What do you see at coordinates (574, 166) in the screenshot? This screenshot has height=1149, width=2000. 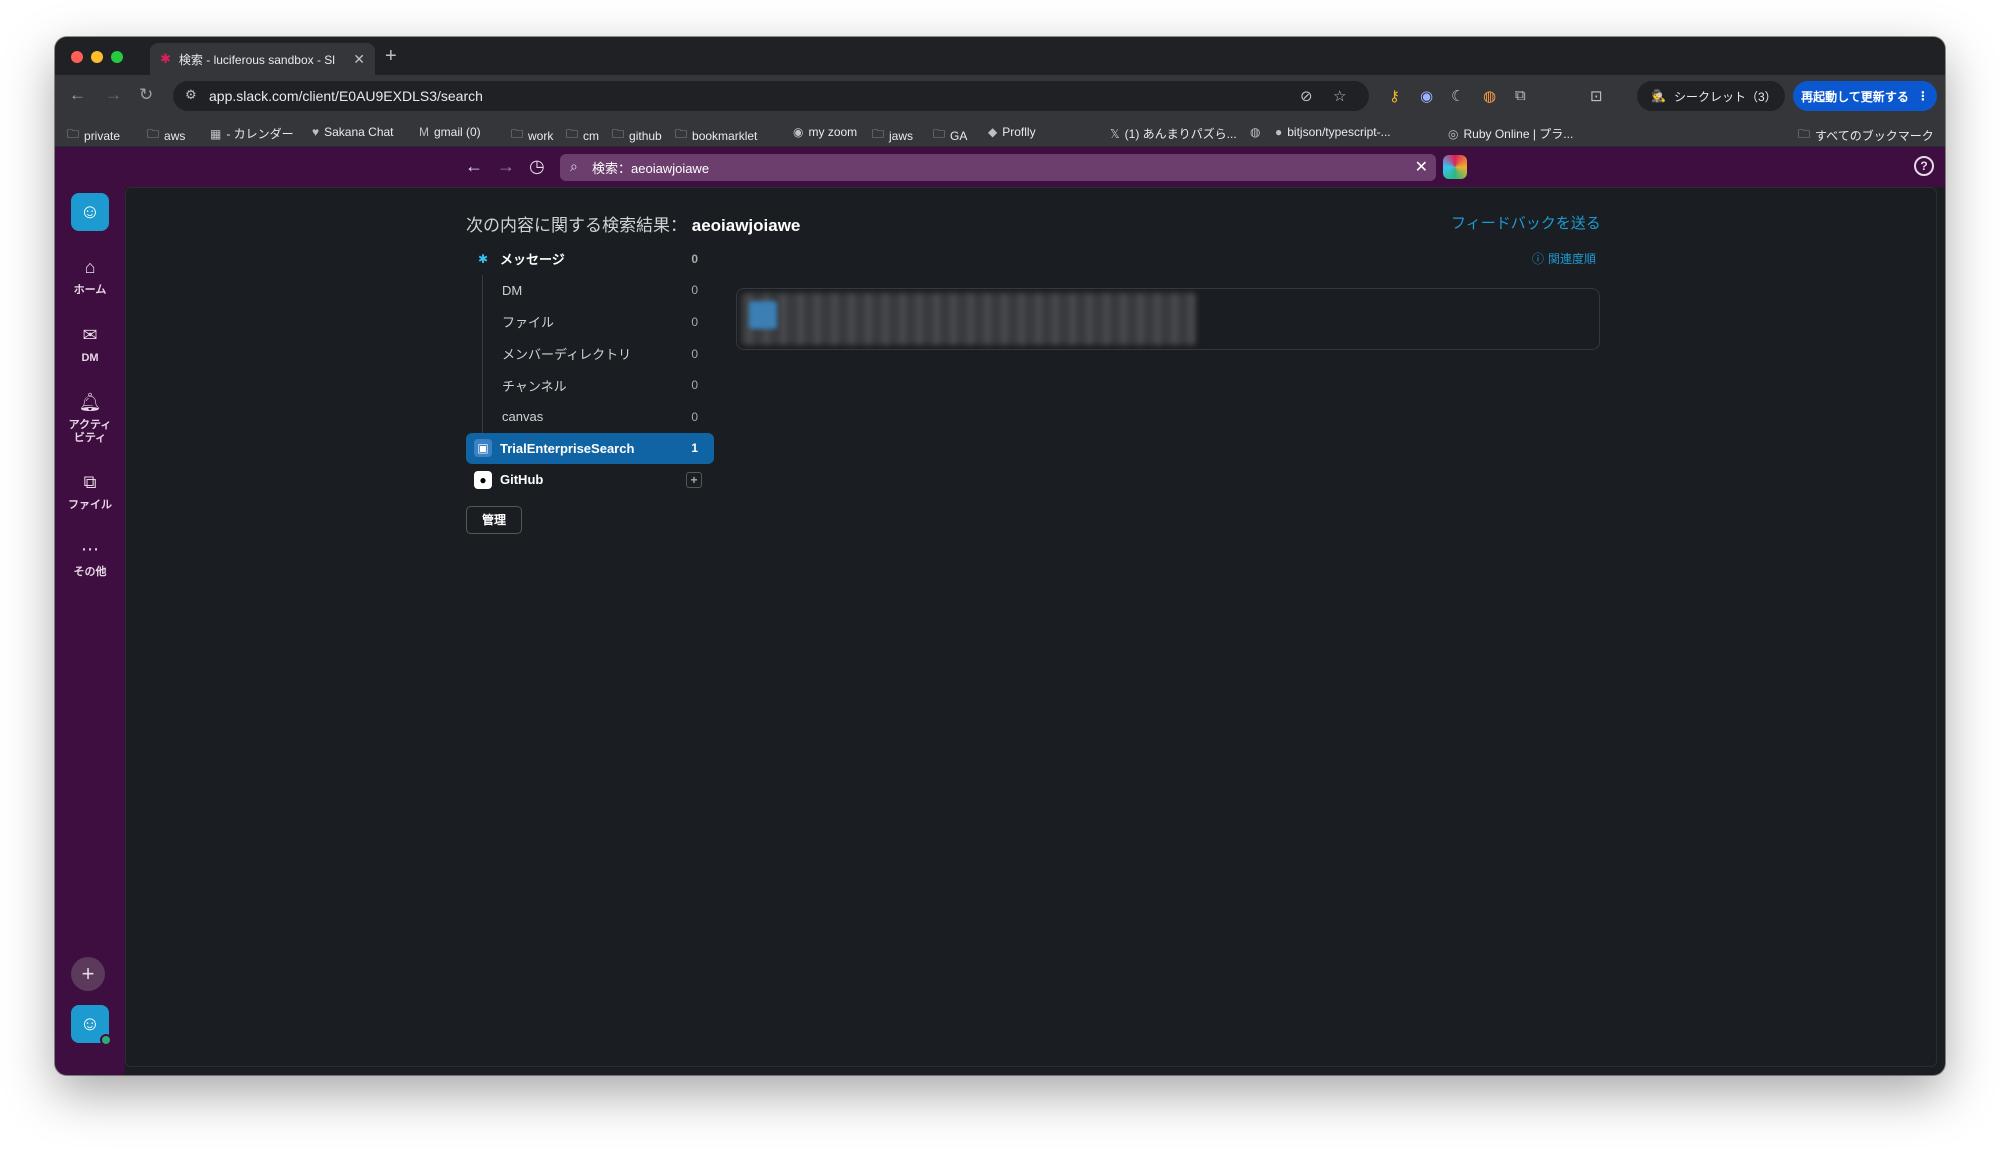 I see `search-icon: ⌕` at bounding box center [574, 166].